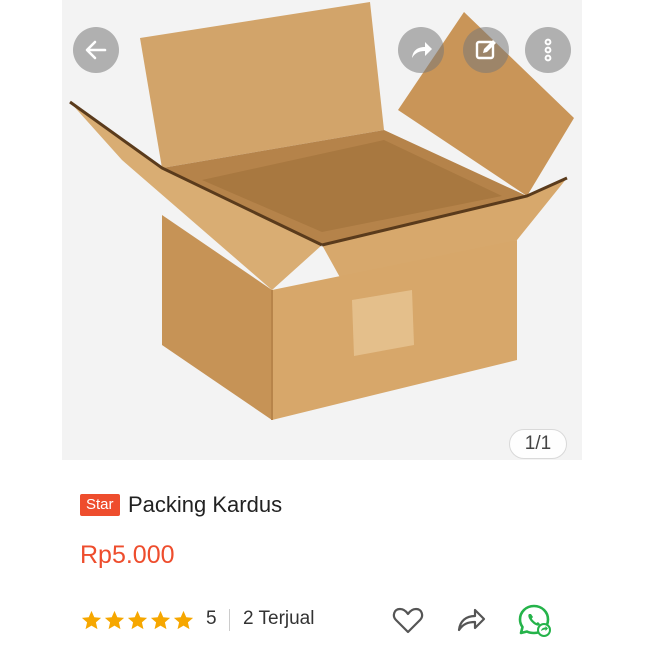  I want to click on product-title: Packing Kardus, so click(205, 504).